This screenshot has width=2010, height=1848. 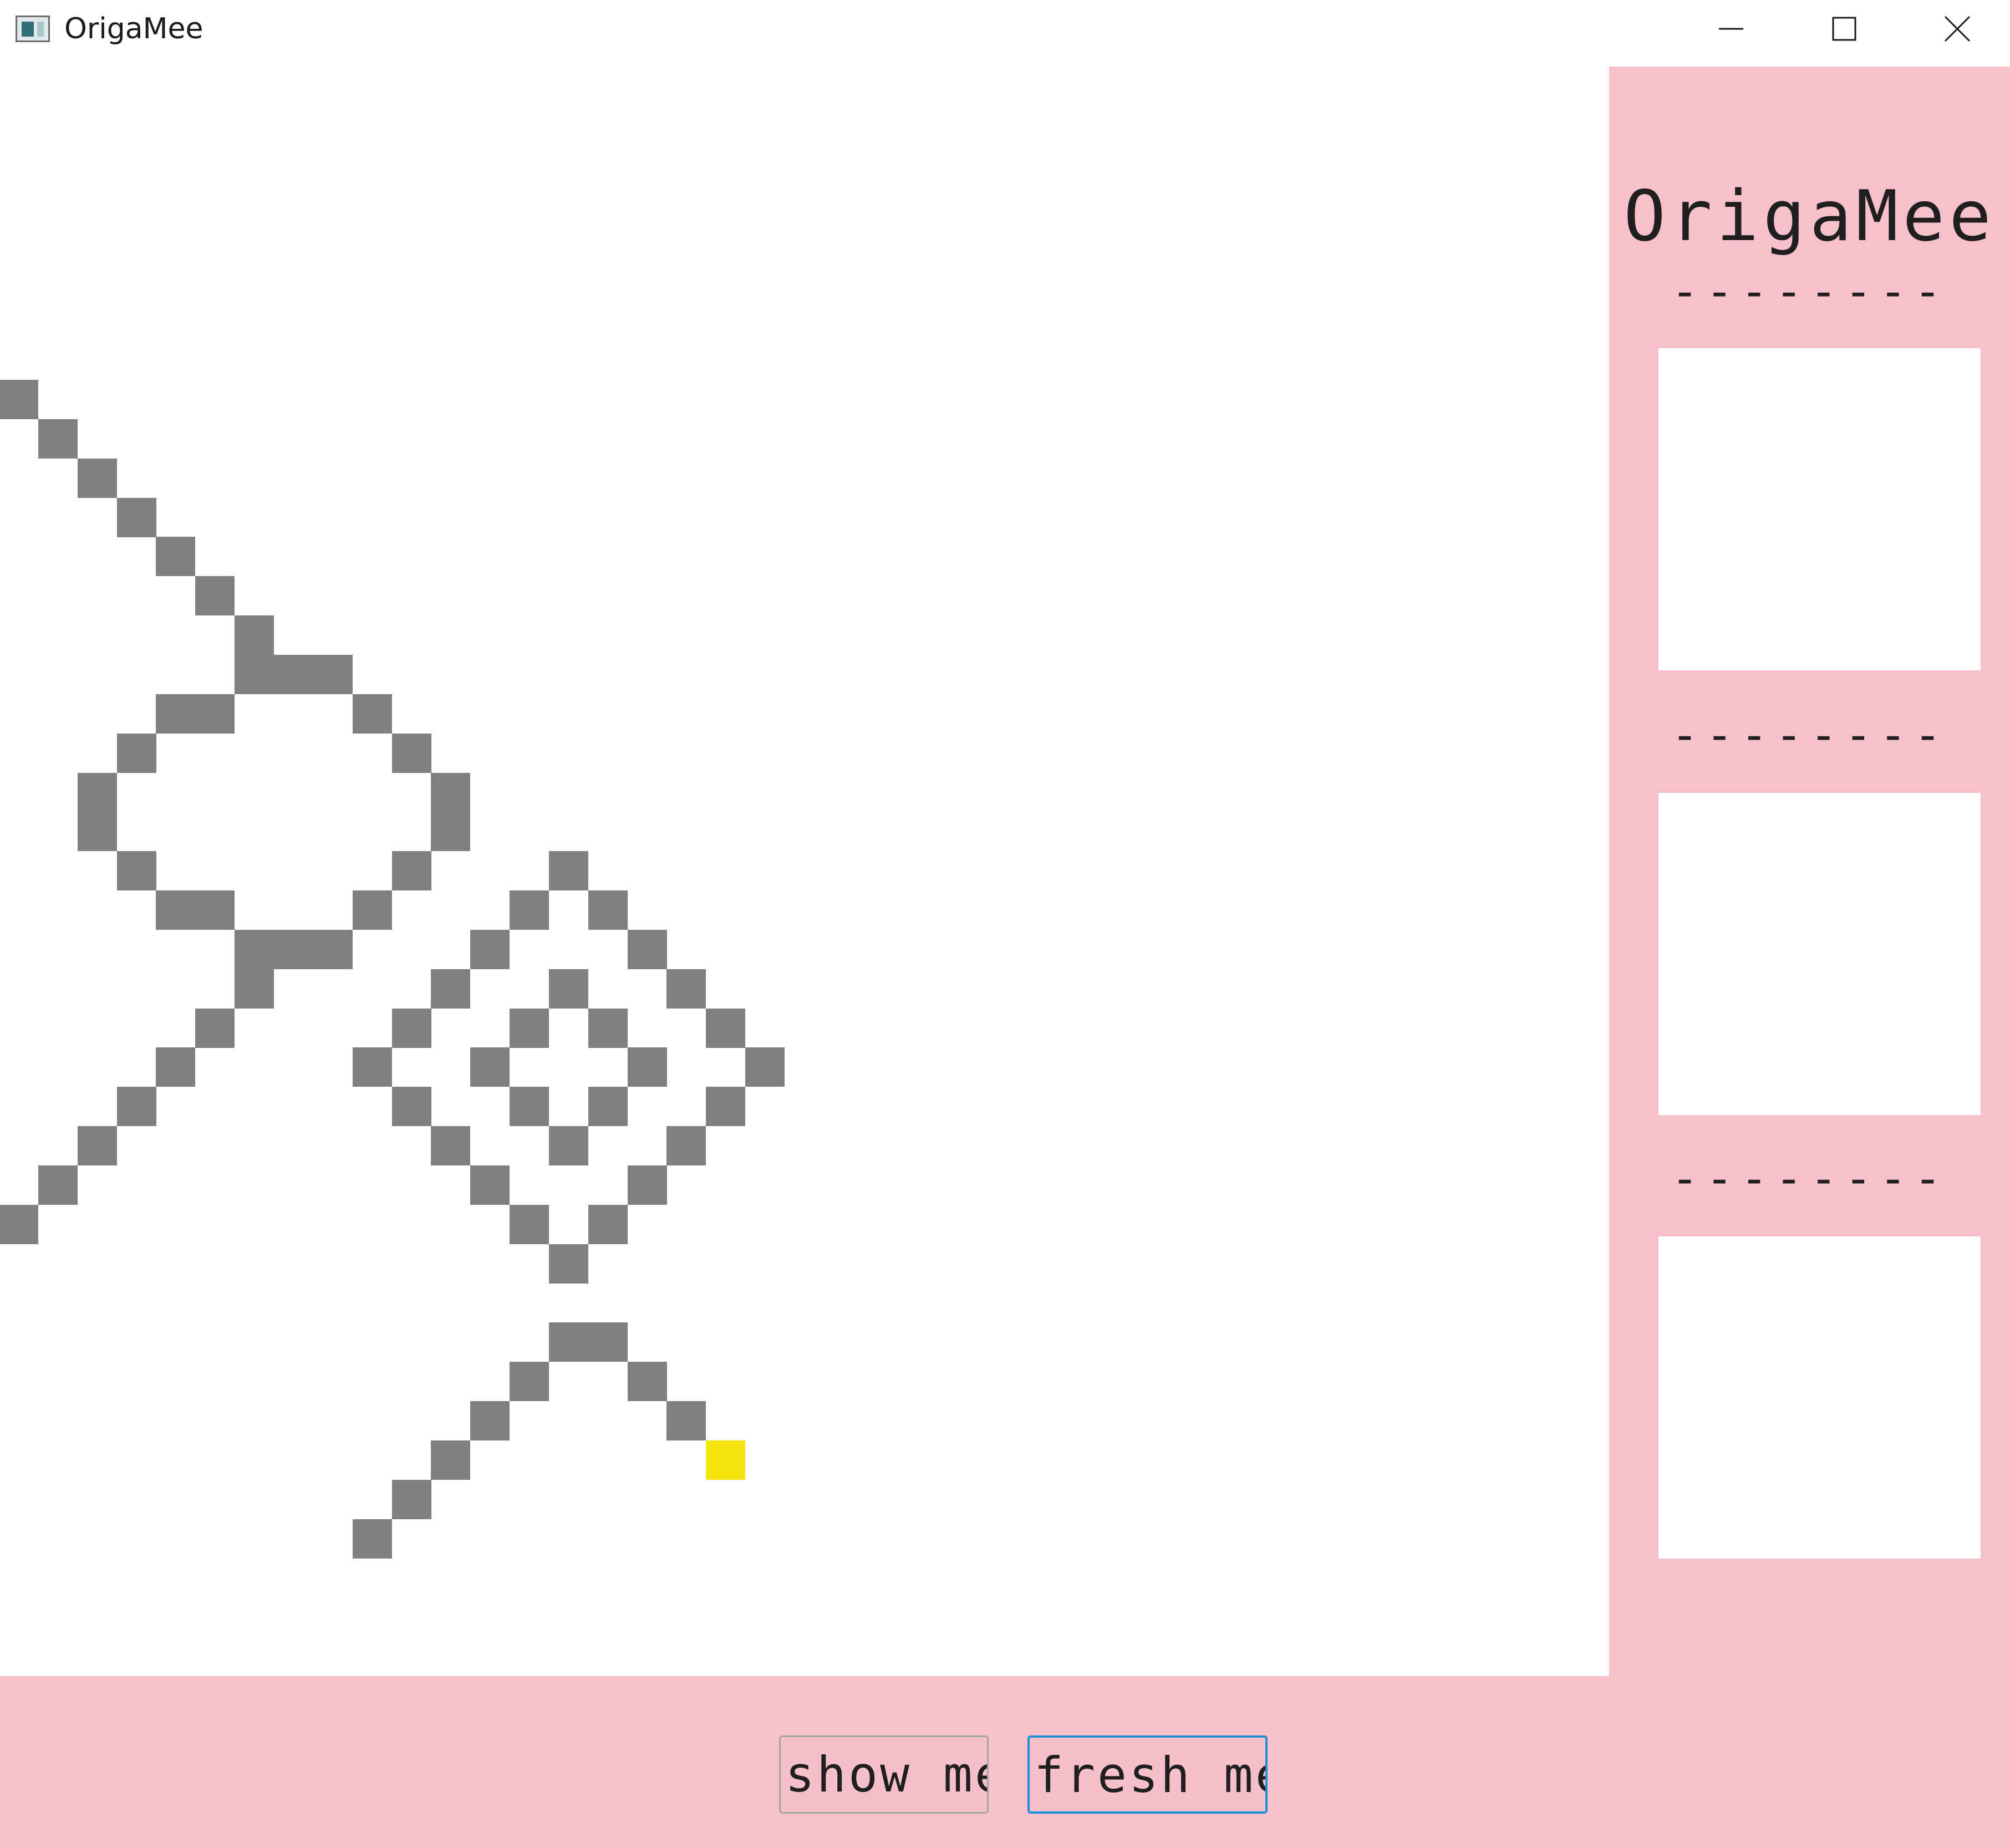 I want to click on close-button, so click(x=1956, y=29).